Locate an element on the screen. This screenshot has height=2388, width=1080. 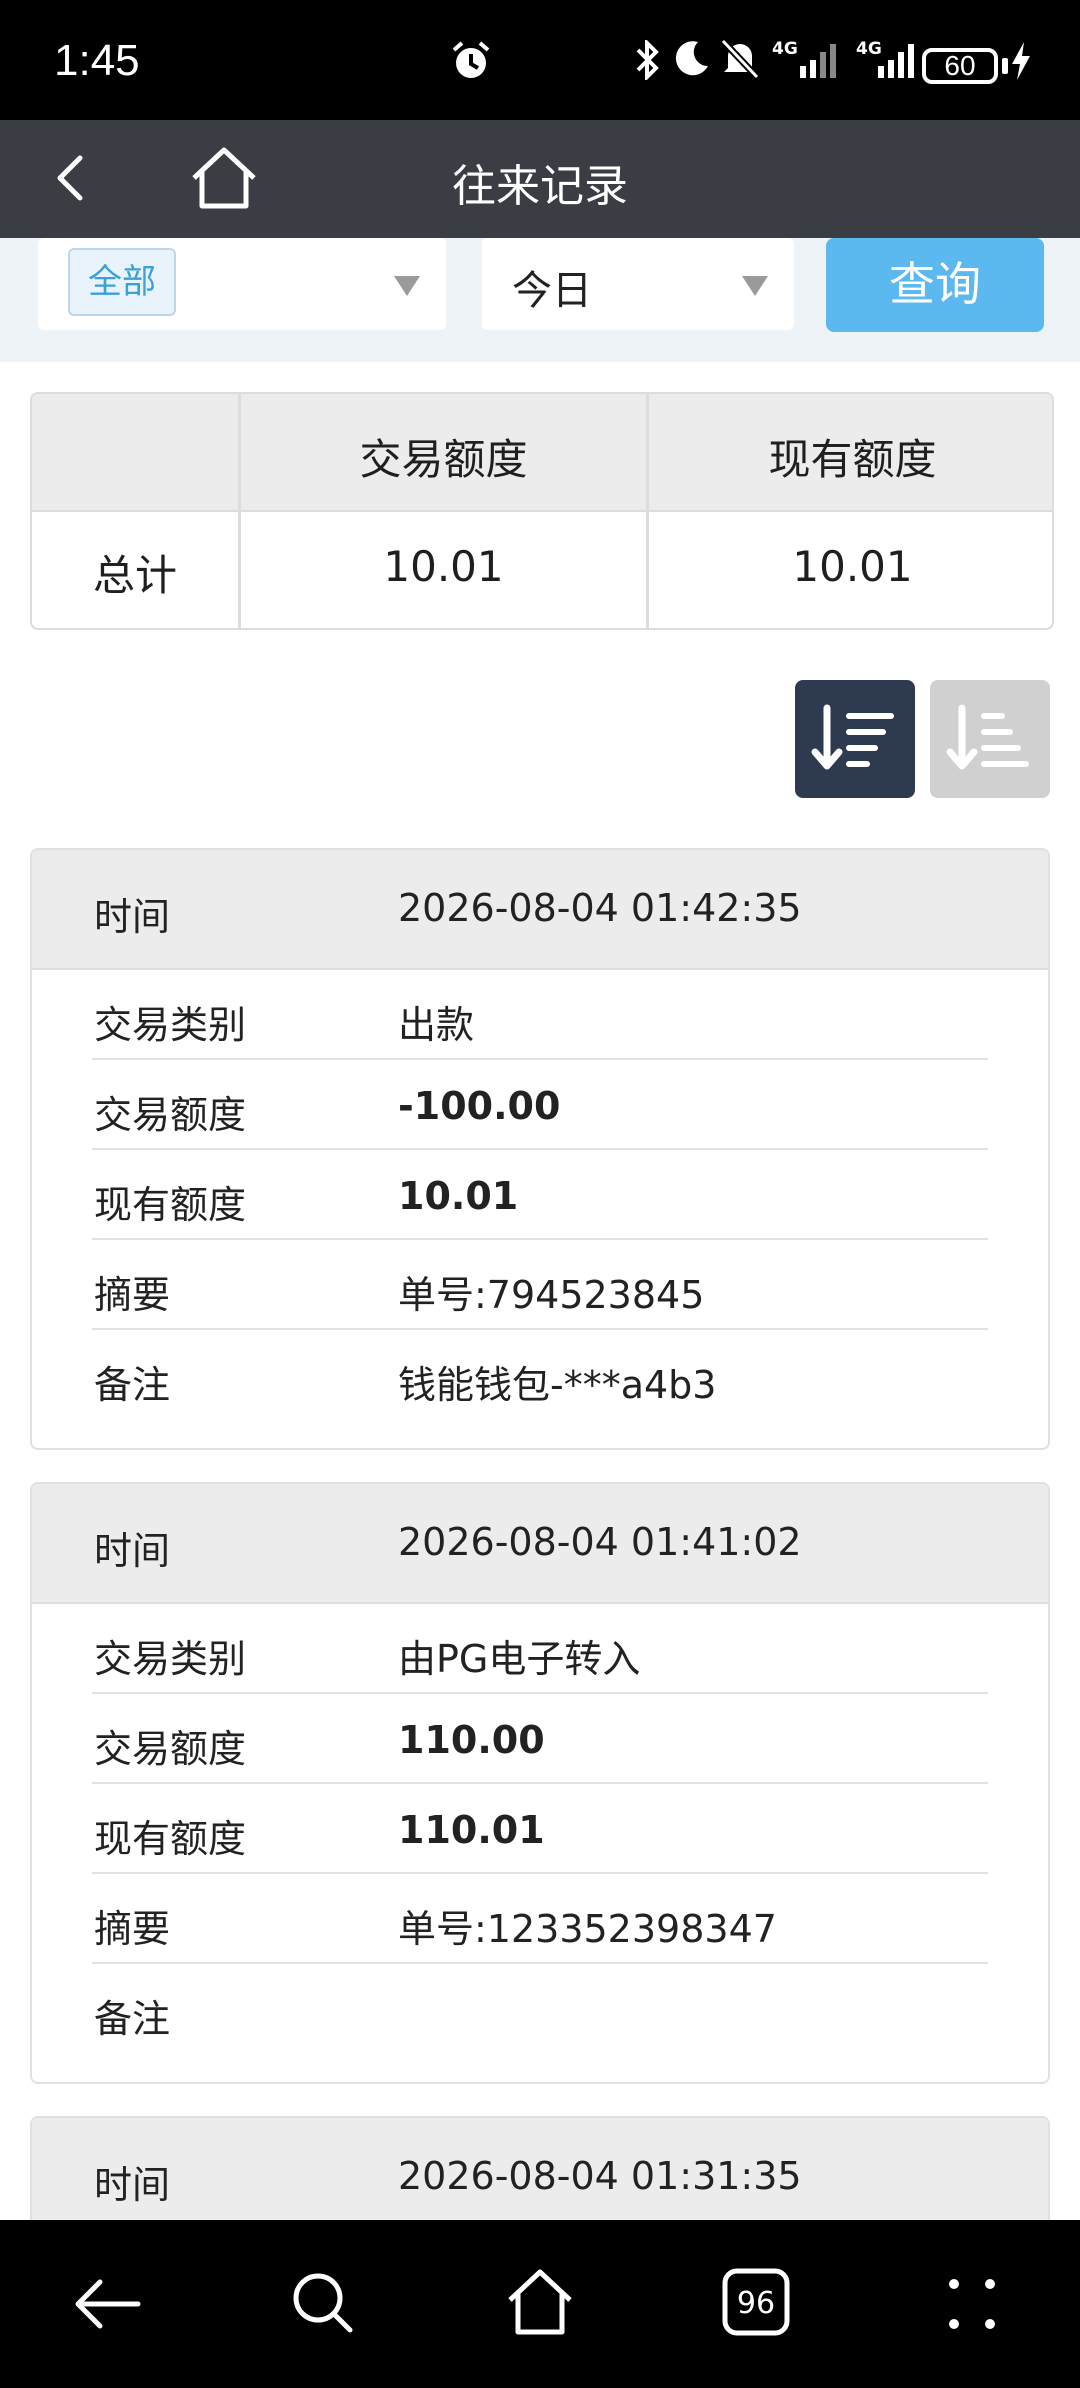
home-icon is located at coordinates (540, 2302).